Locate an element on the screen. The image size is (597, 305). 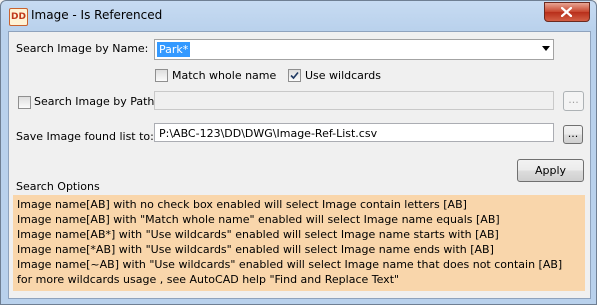
close-button is located at coordinates (567, 12).